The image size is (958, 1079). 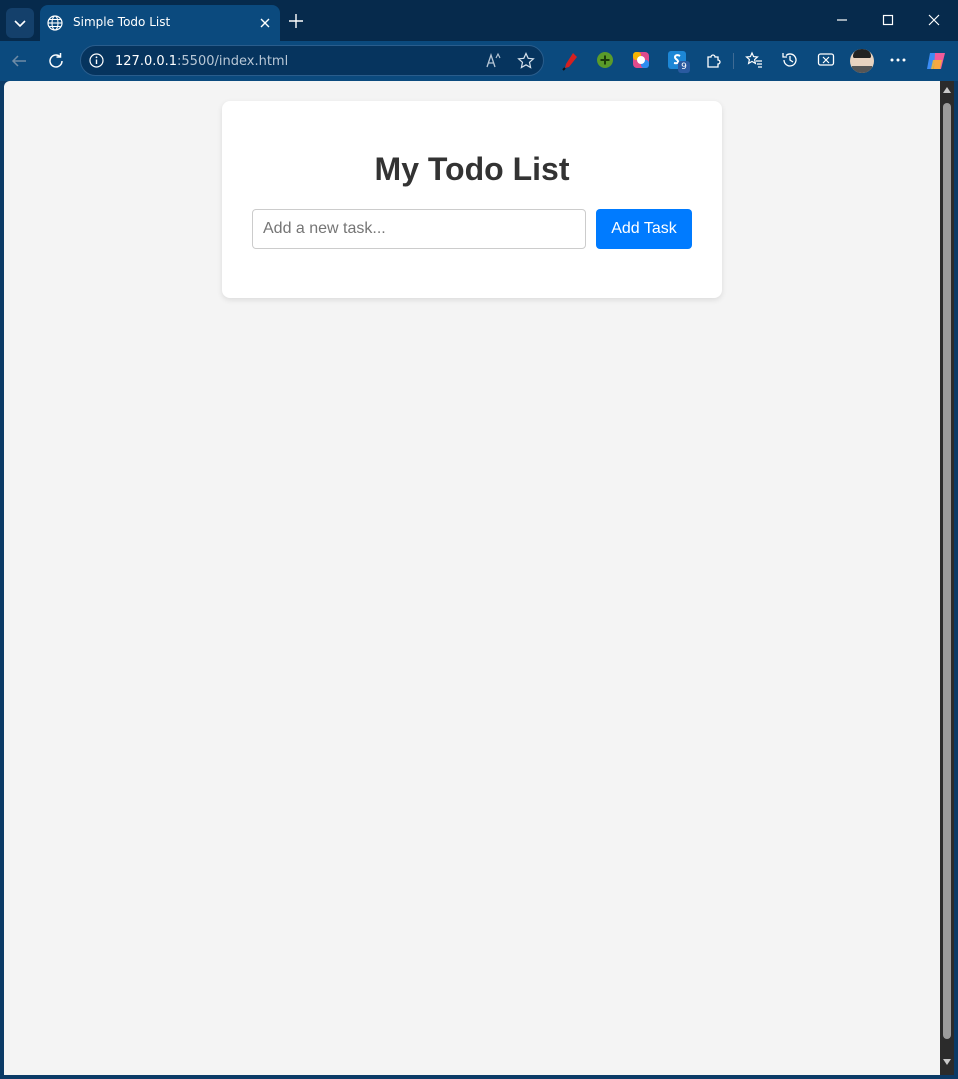 What do you see at coordinates (754, 60) in the screenshot?
I see `favorites-icon` at bounding box center [754, 60].